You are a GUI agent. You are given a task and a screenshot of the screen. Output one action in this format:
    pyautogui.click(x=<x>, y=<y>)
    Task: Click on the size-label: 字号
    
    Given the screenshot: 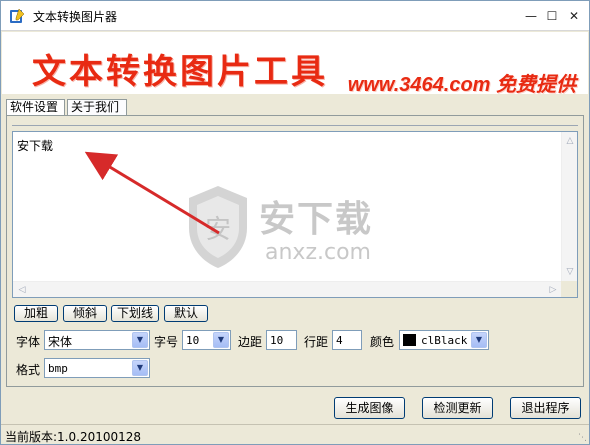 What is the action you would take?
    pyautogui.click(x=166, y=342)
    